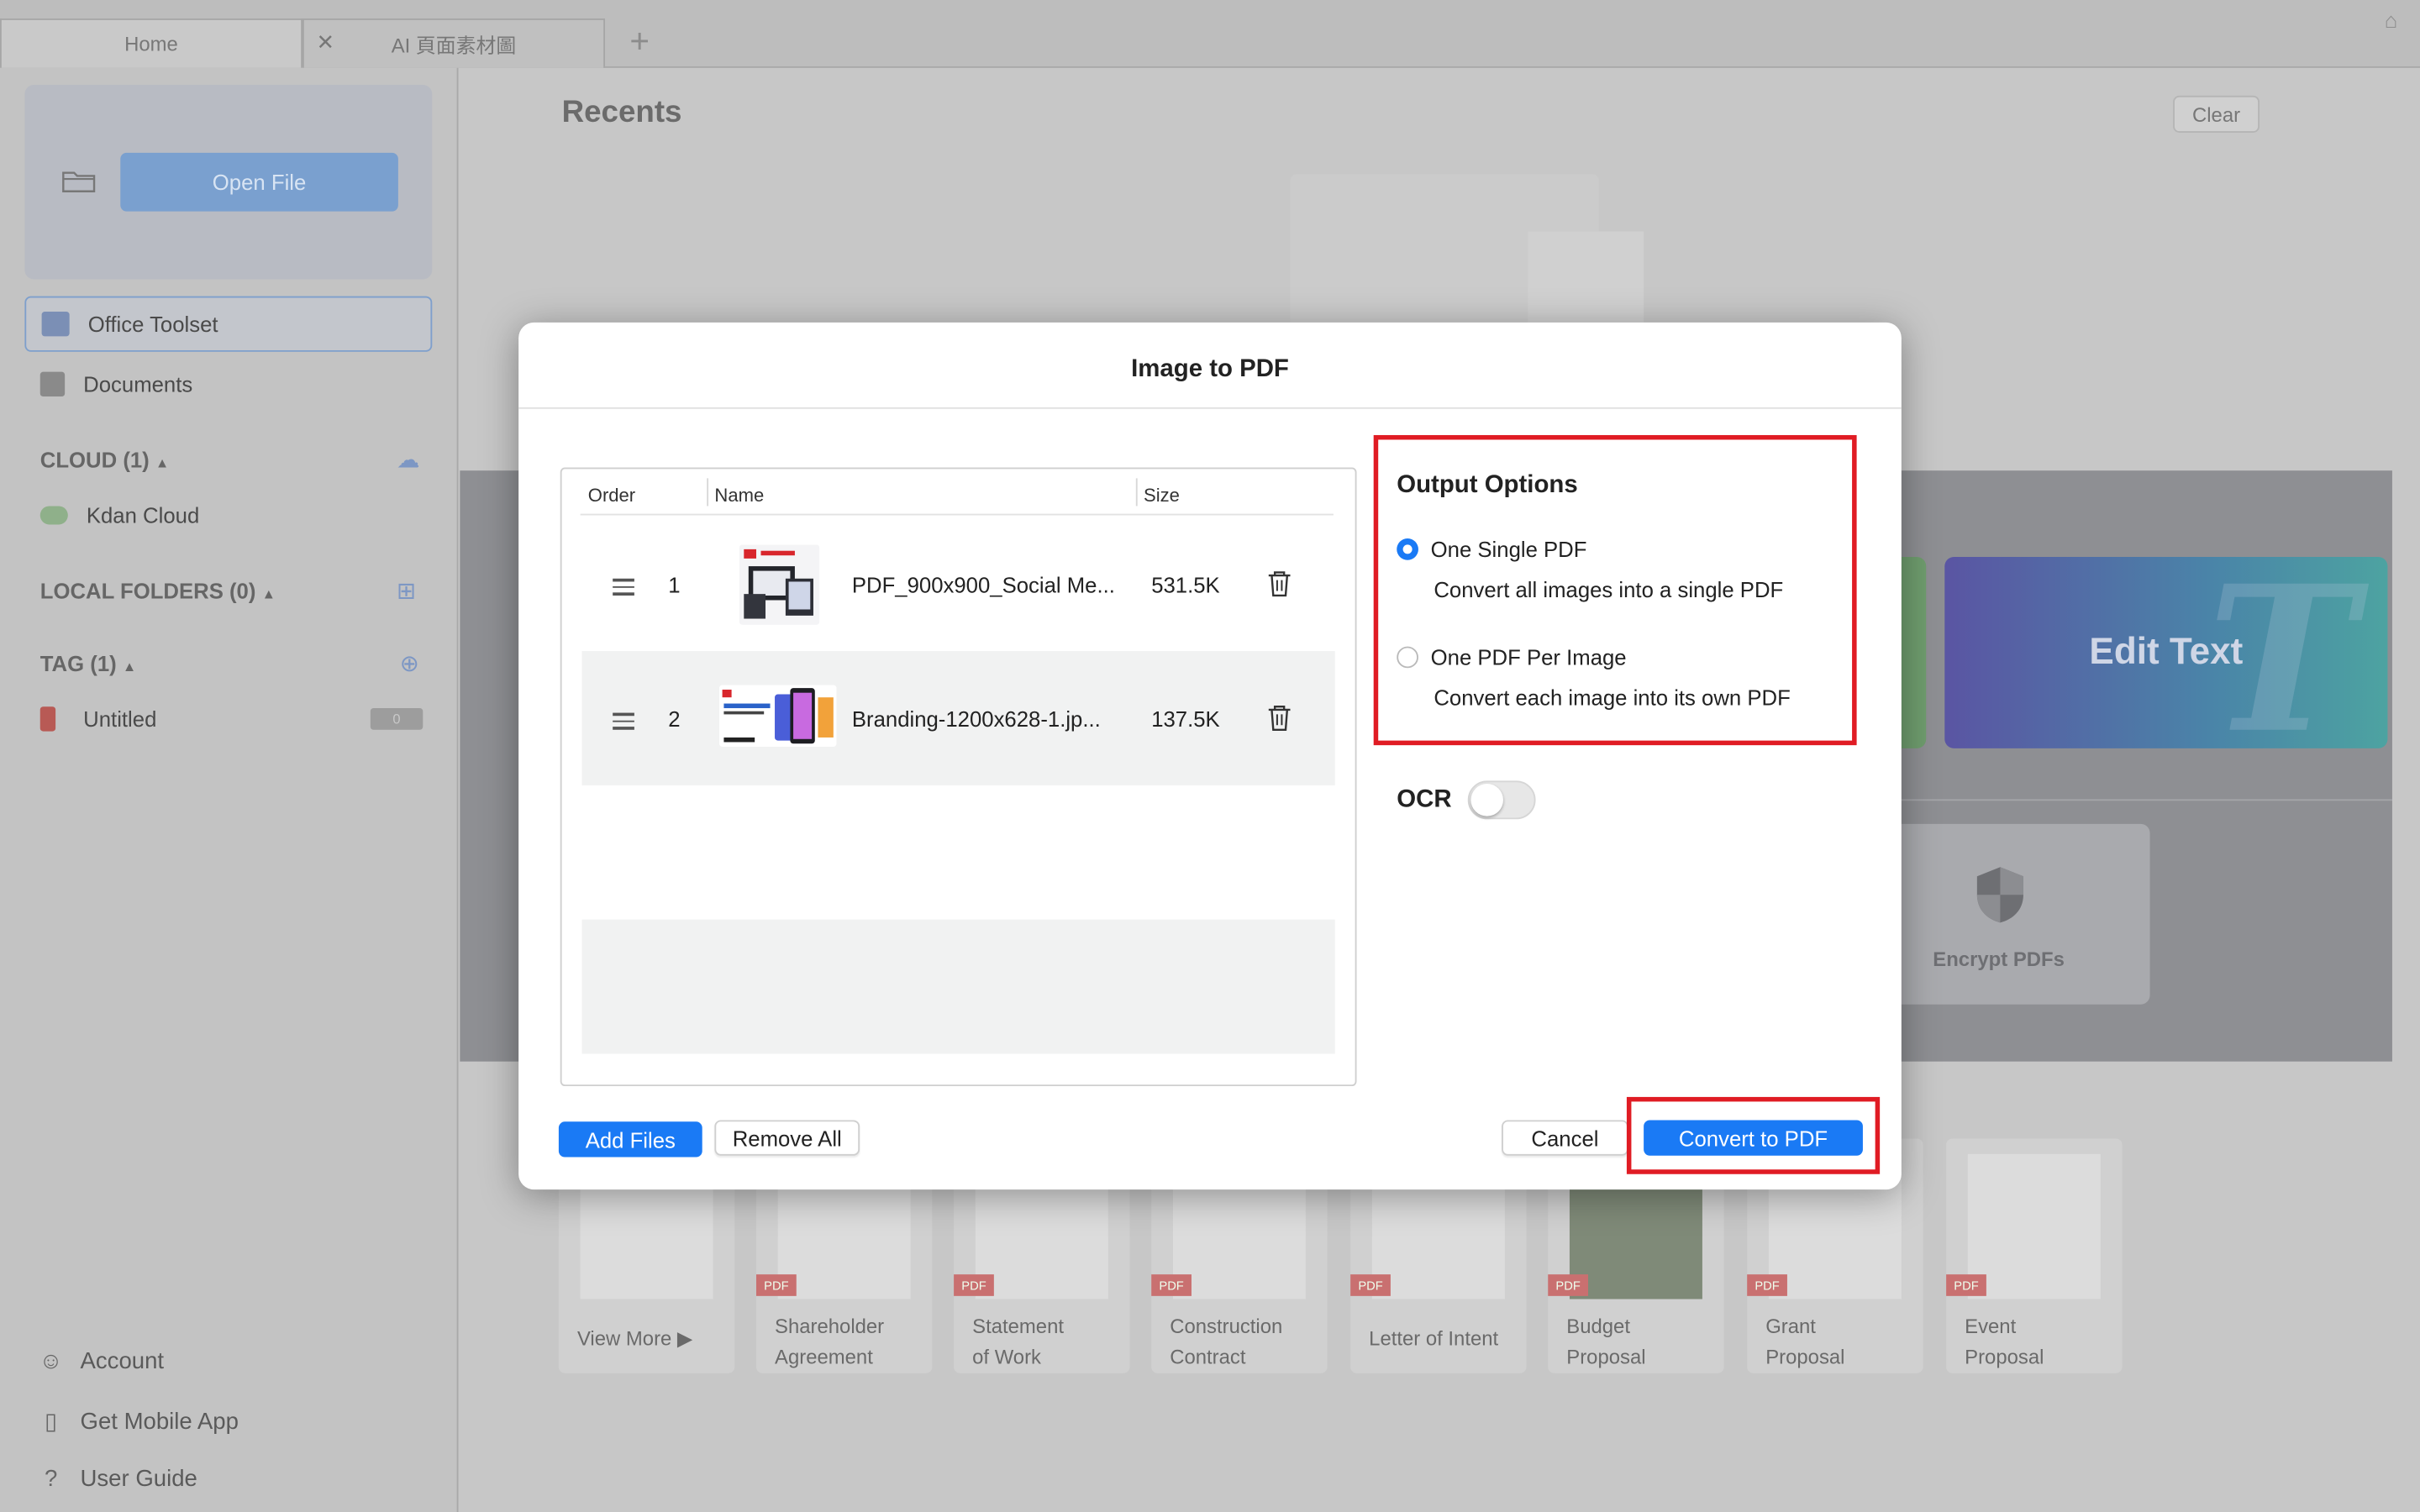 This screenshot has height=1512, width=2420. What do you see at coordinates (1210, 408) in the screenshot?
I see `dialog-divider` at bounding box center [1210, 408].